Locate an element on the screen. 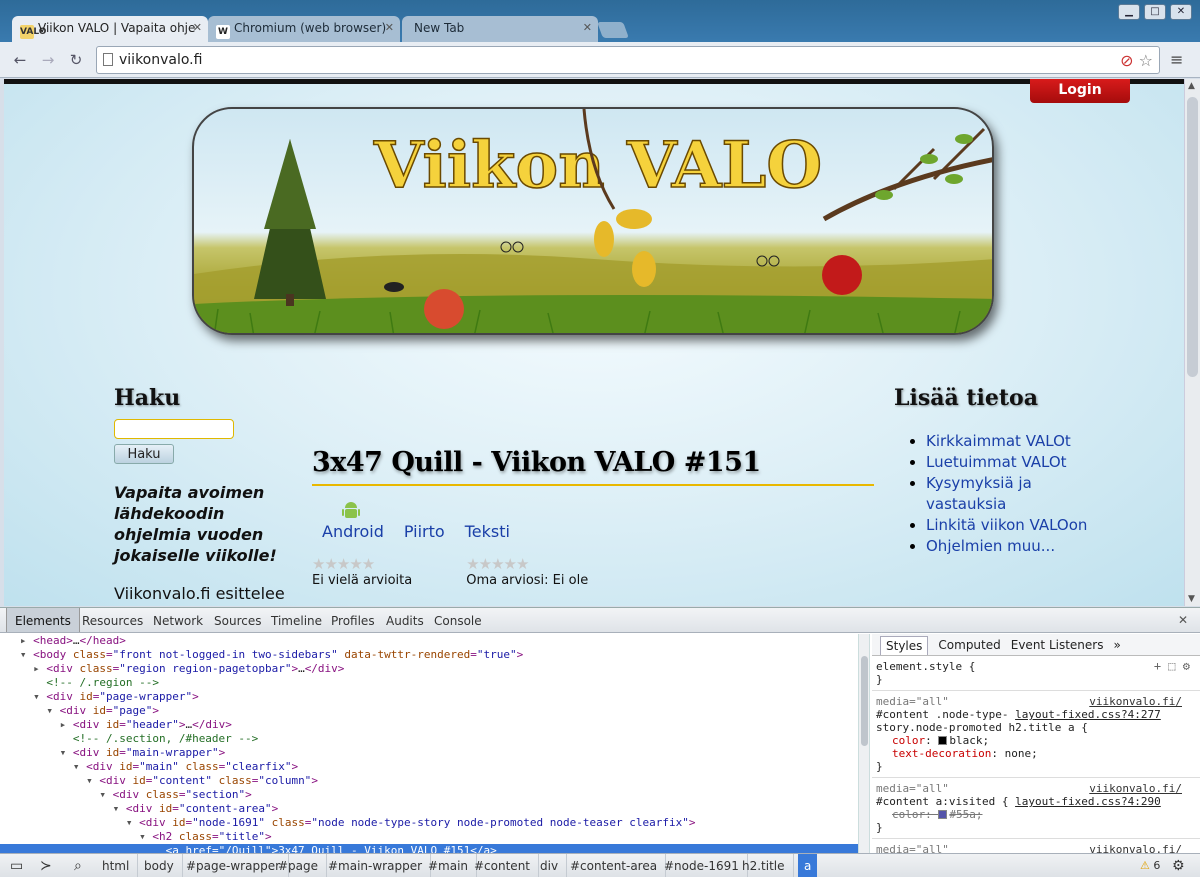  node-title-link: 3x47 Quill - Viikon VALO #151 is located at coordinates (593, 466).